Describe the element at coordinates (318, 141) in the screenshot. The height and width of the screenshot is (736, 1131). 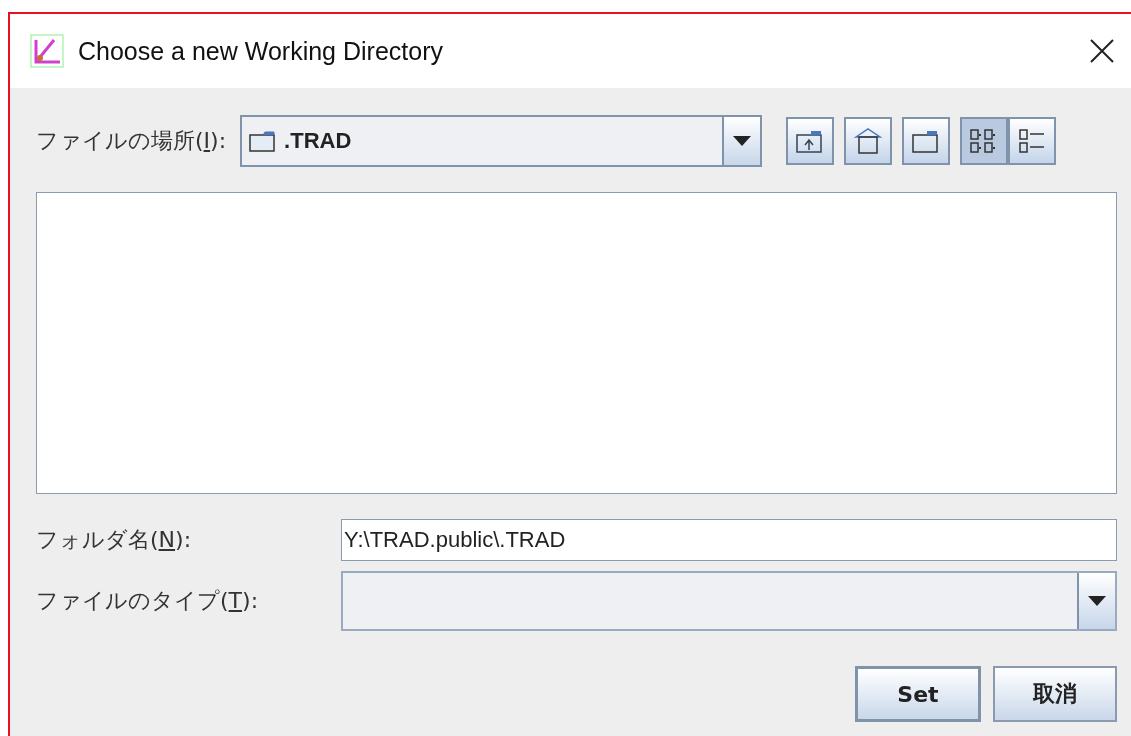
I see `location-value: .TRAD` at that location.